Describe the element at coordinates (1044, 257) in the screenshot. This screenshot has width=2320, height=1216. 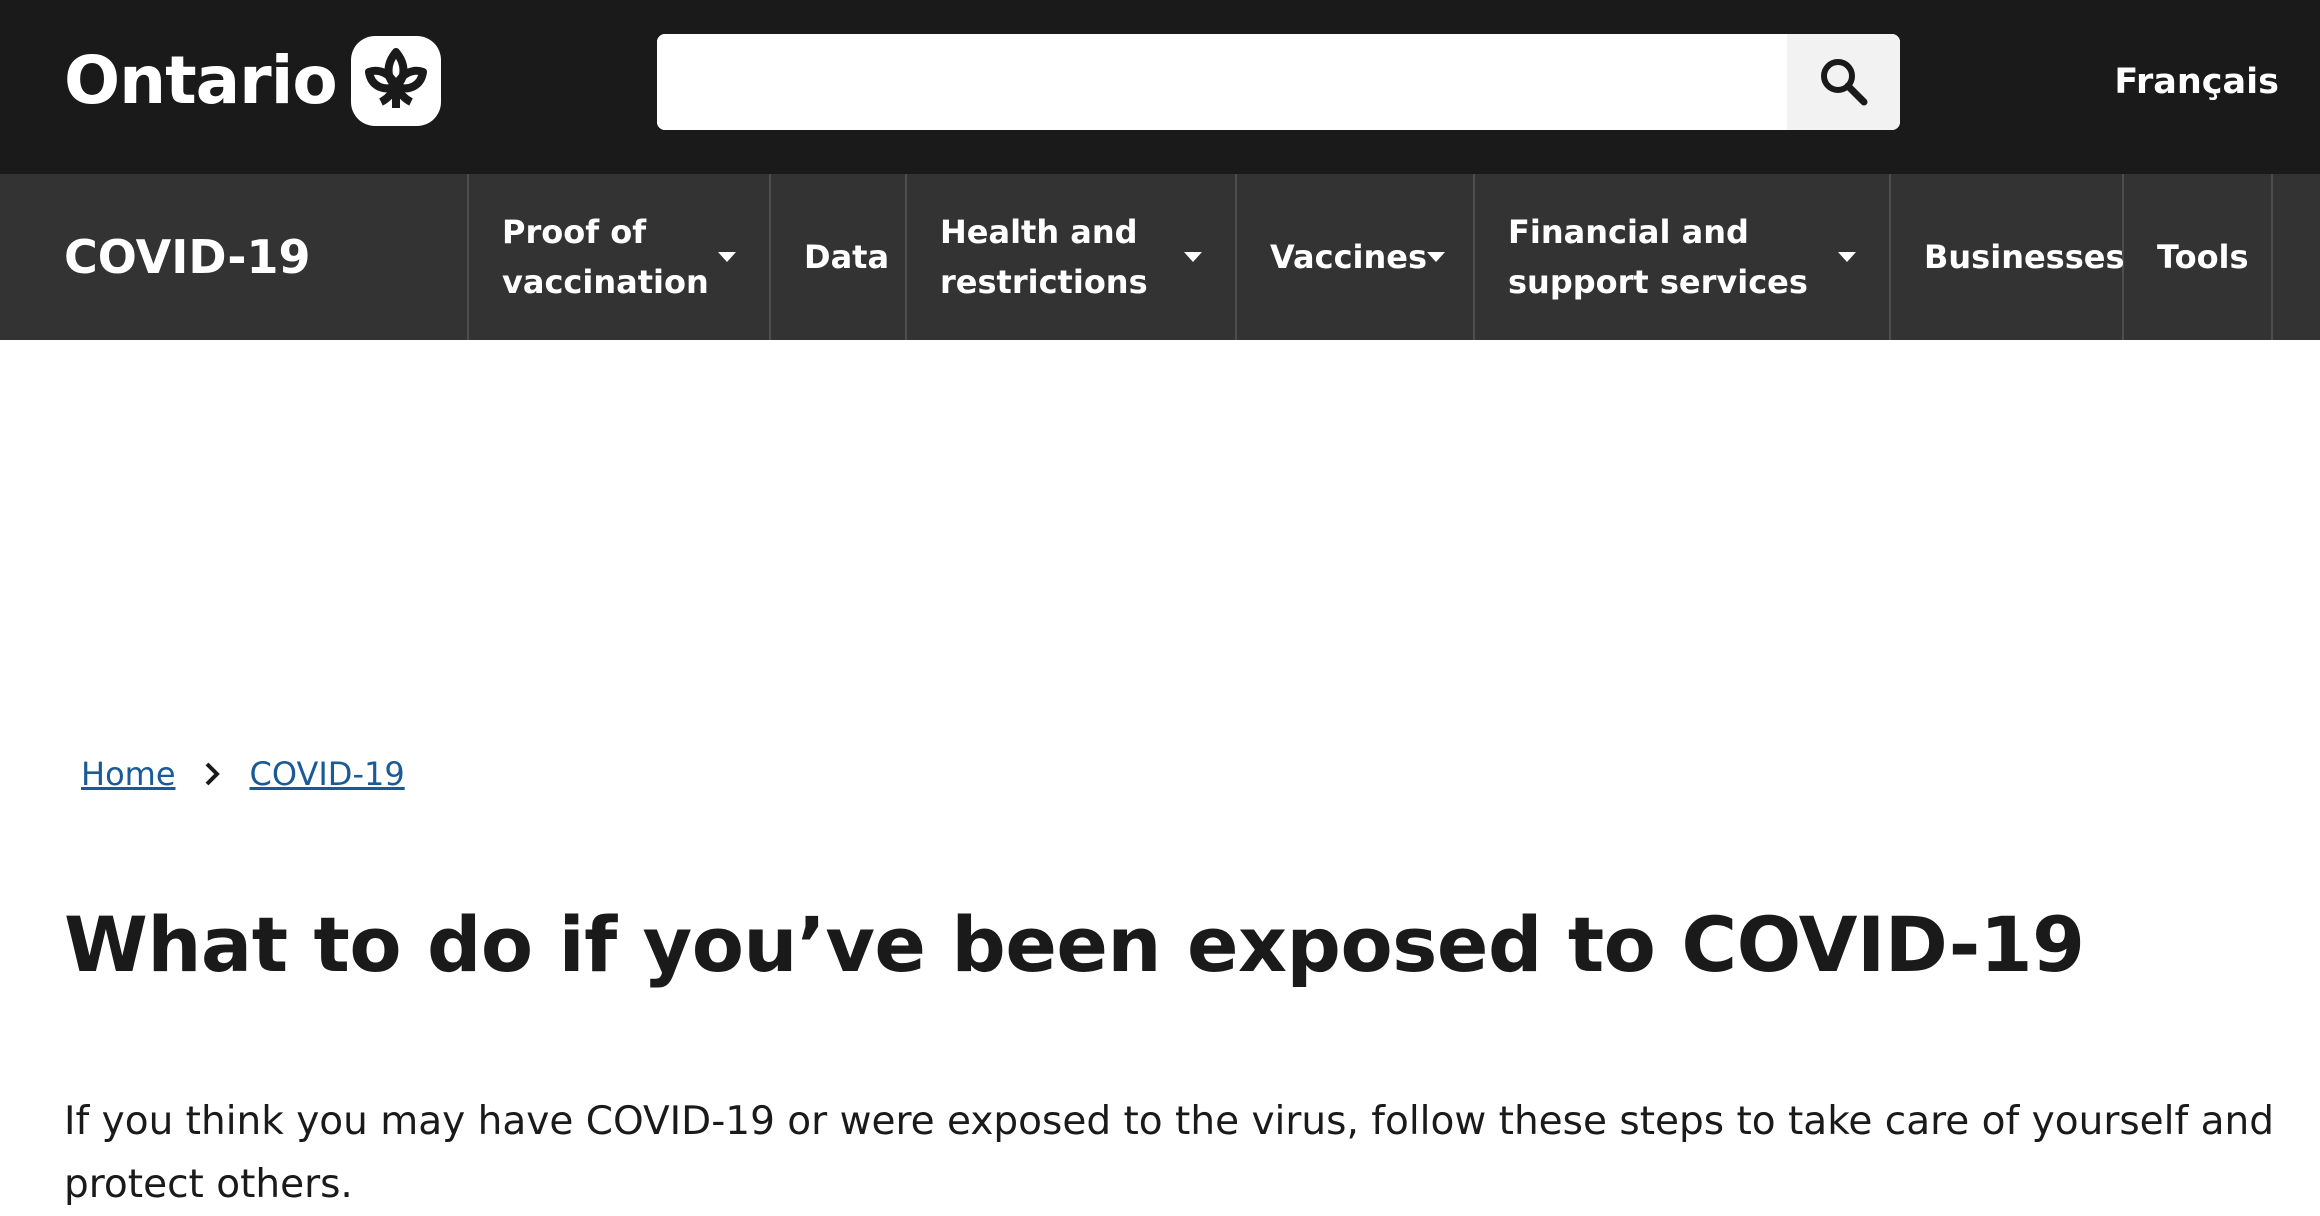
I see `nav-item-label: Health and restrictions` at that location.